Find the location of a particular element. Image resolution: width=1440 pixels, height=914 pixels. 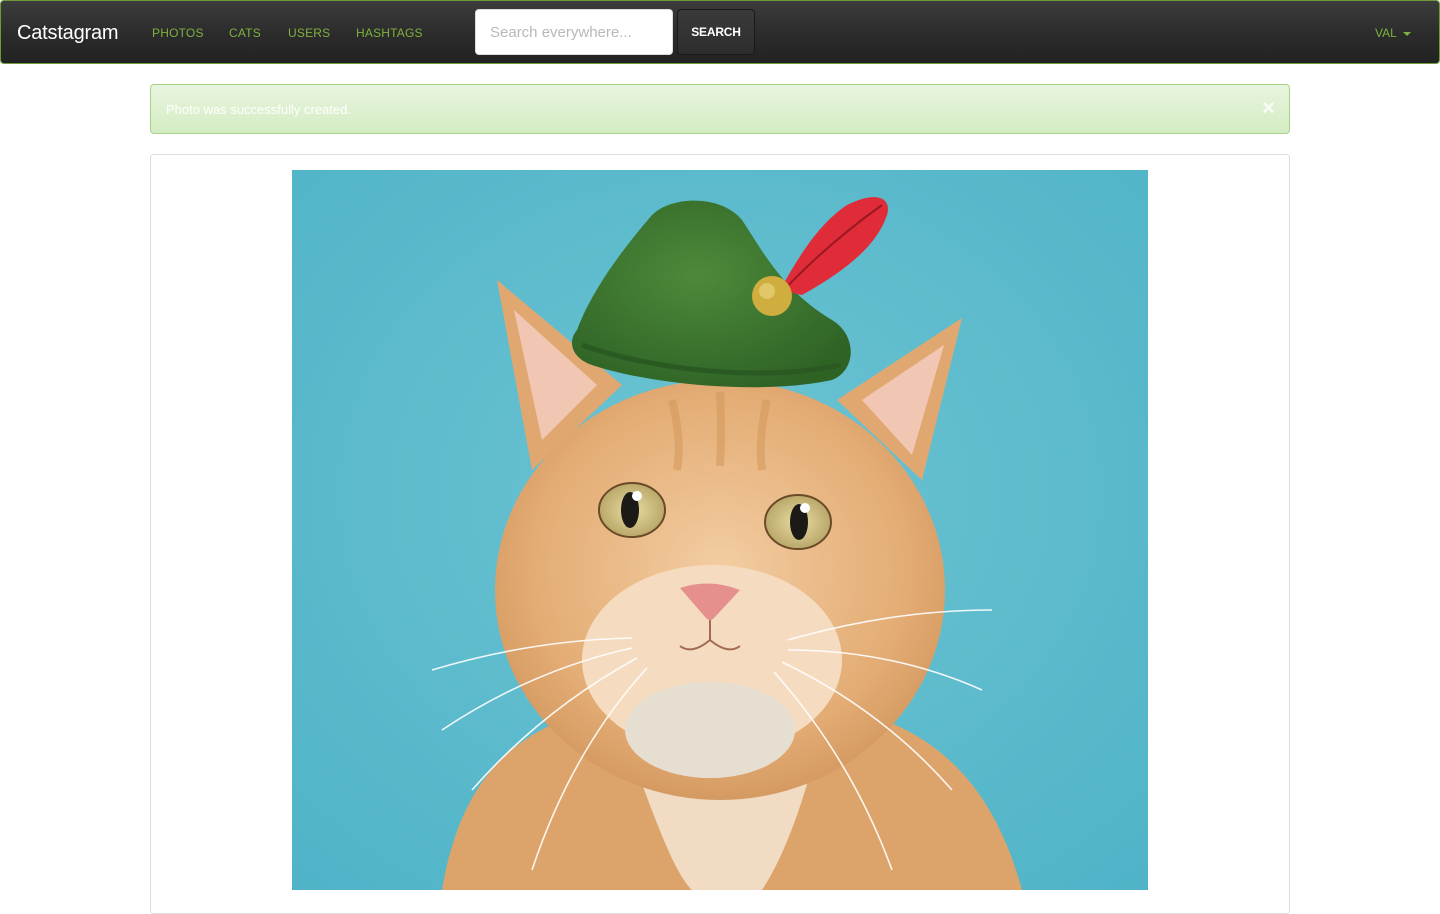

search-button: SEARCH is located at coordinates (716, 32).